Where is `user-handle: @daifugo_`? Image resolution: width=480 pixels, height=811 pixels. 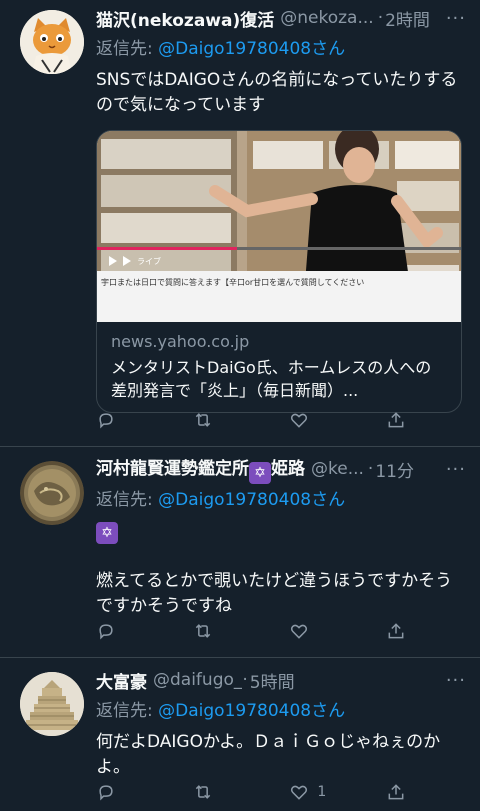 user-handle: @daifugo_ is located at coordinates (197, 680).